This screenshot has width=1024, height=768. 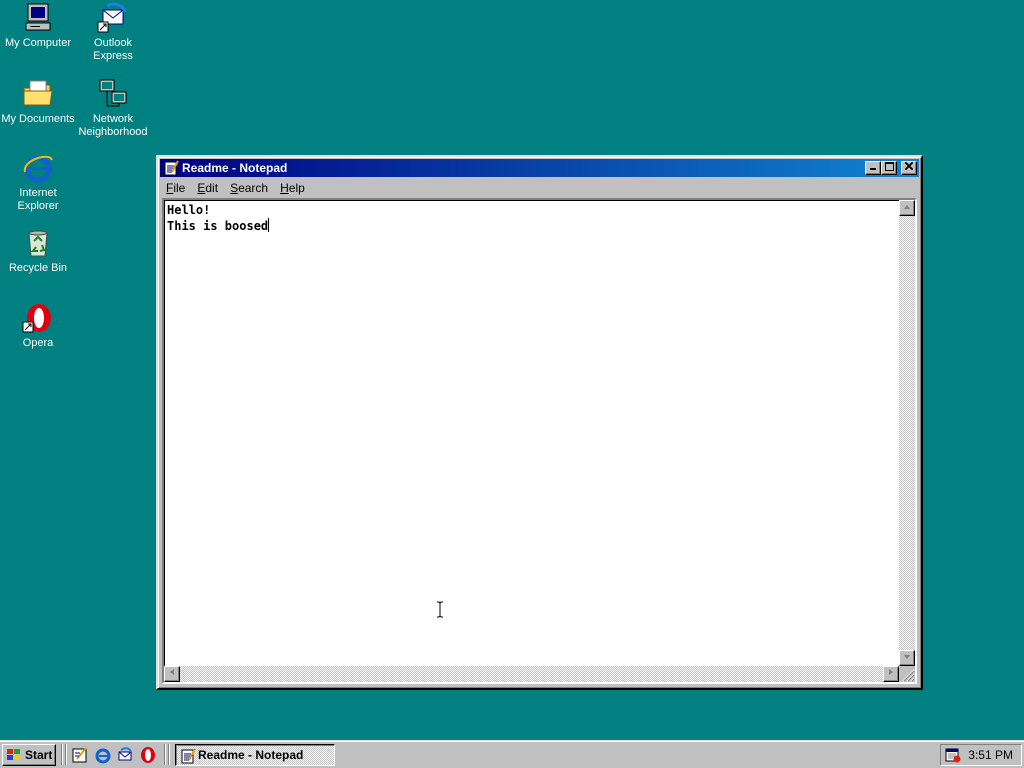 I want to click on system-tray: 3:51 PM, so click(x=981, y=755).